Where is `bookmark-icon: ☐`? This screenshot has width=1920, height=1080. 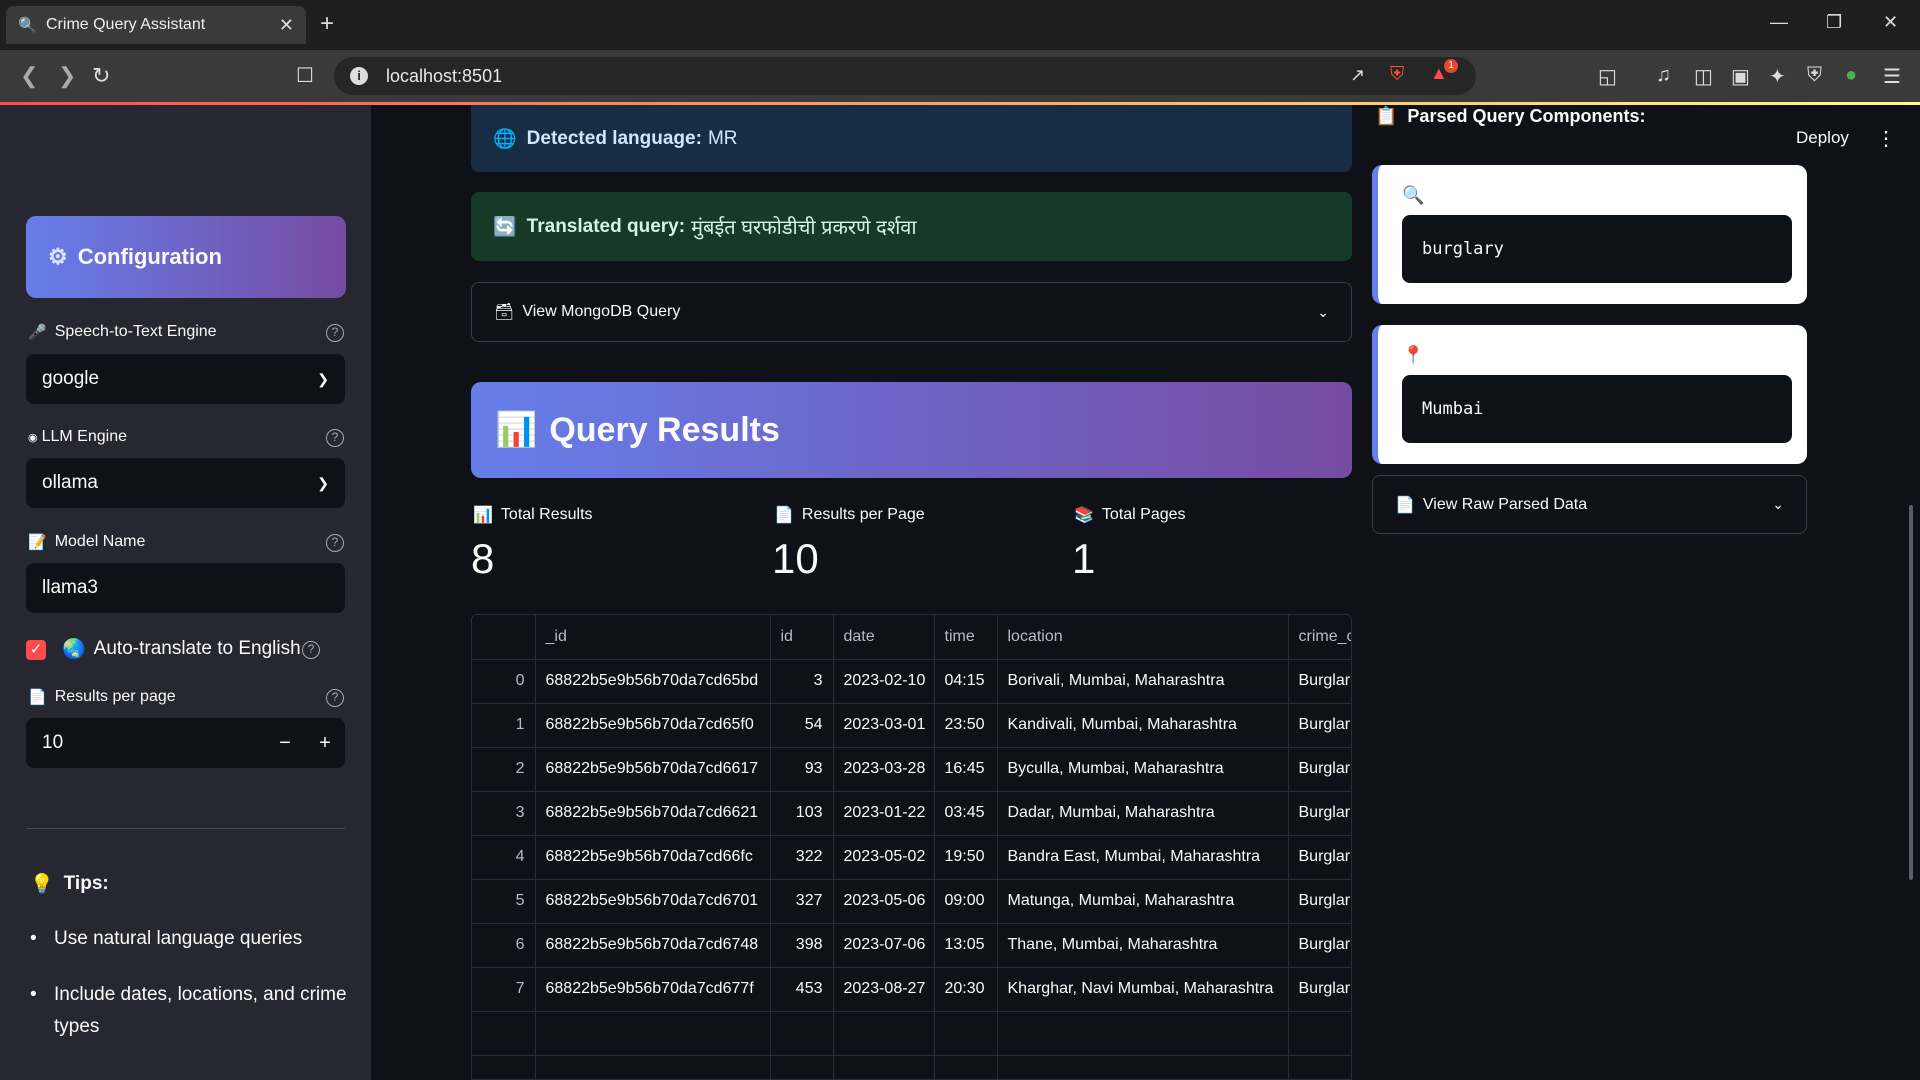
bookmark-icon: ☐ is located at coordinates (305, 75).